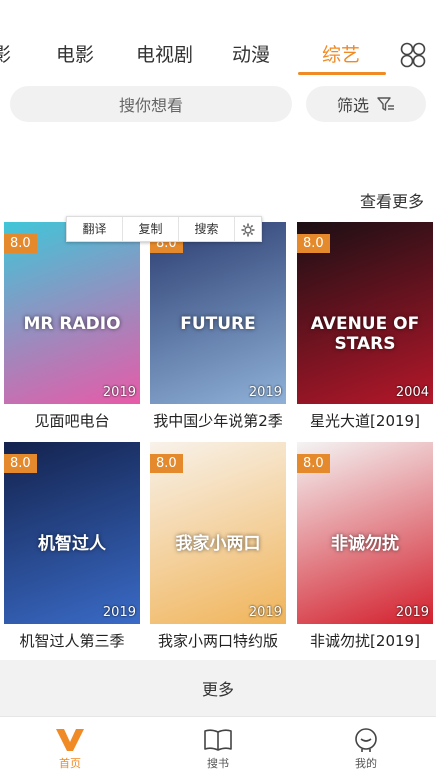 Image resolution: width=436 pixels, height=780 pixels. Describe the element at coordinates (366, 763) in the screenshot. I see `nav-profile-label: 我的` at that location.